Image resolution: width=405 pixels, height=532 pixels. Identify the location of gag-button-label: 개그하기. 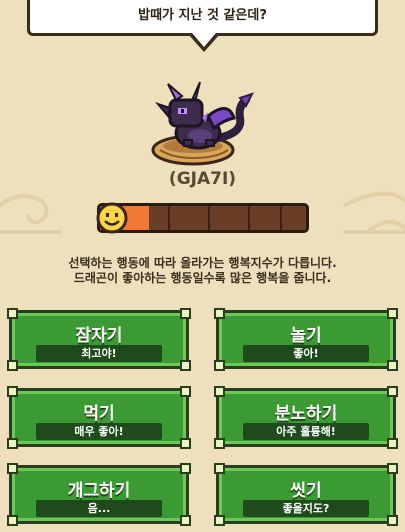
(99, 491).